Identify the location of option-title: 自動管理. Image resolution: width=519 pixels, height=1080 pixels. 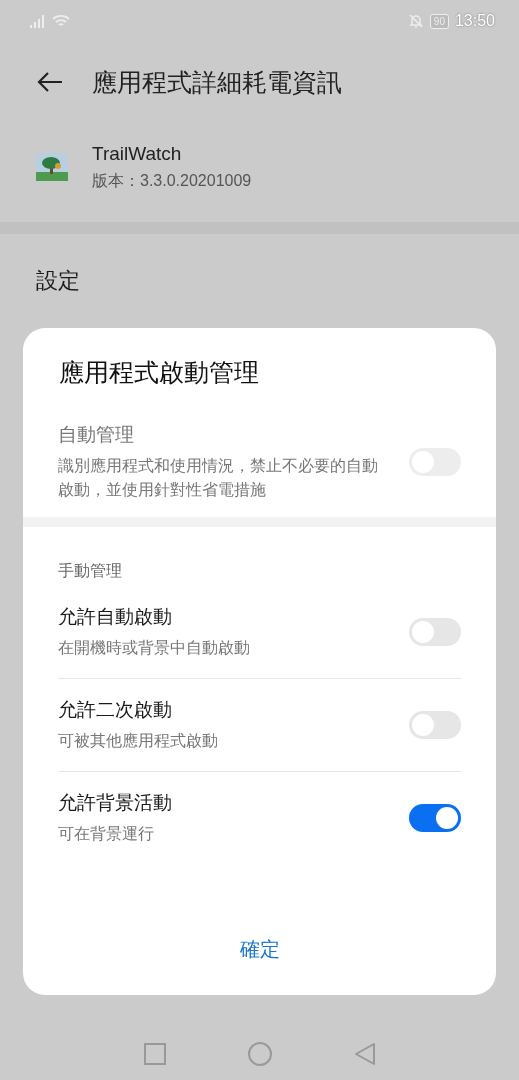
(96, 435).